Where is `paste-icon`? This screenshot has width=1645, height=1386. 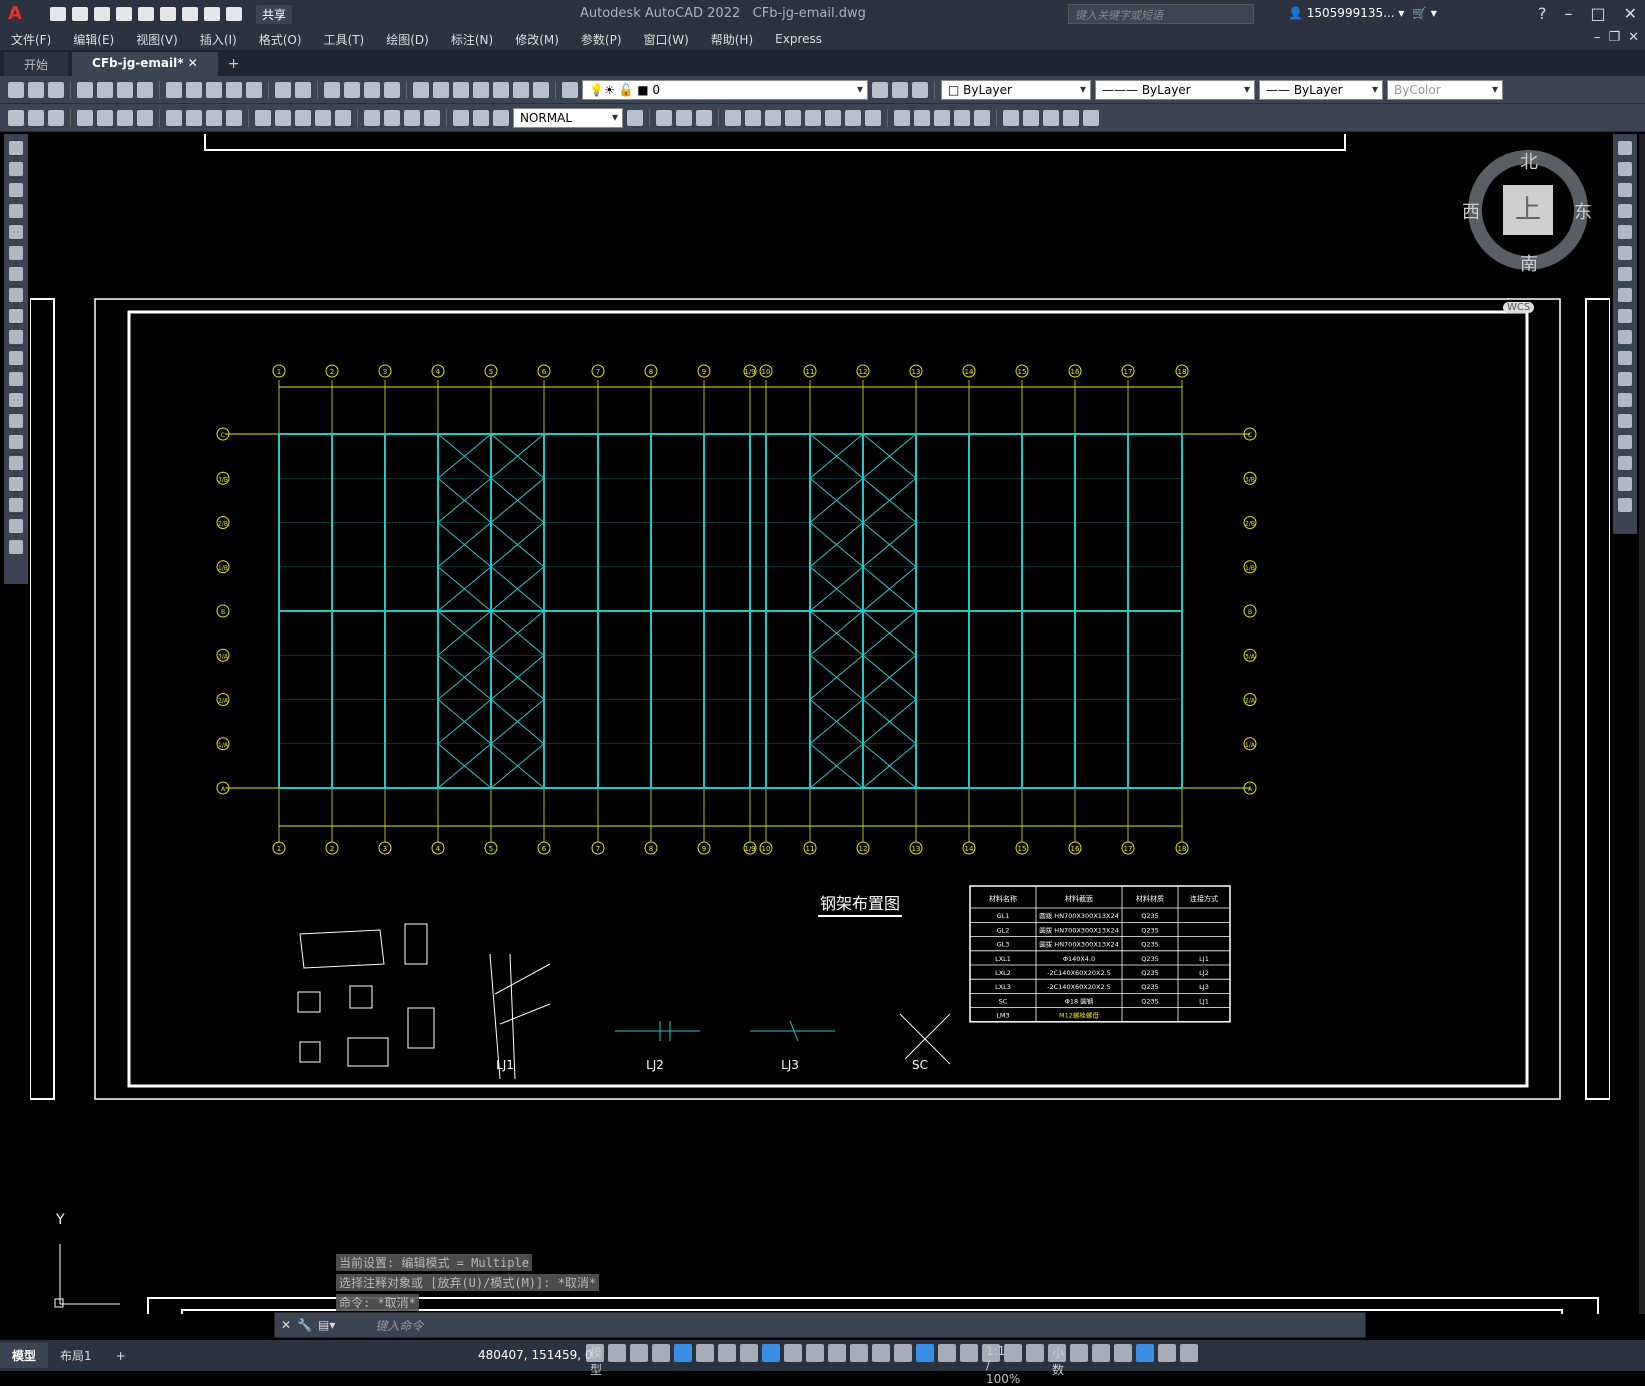 paste-icon is located at coordinates (214, 89).